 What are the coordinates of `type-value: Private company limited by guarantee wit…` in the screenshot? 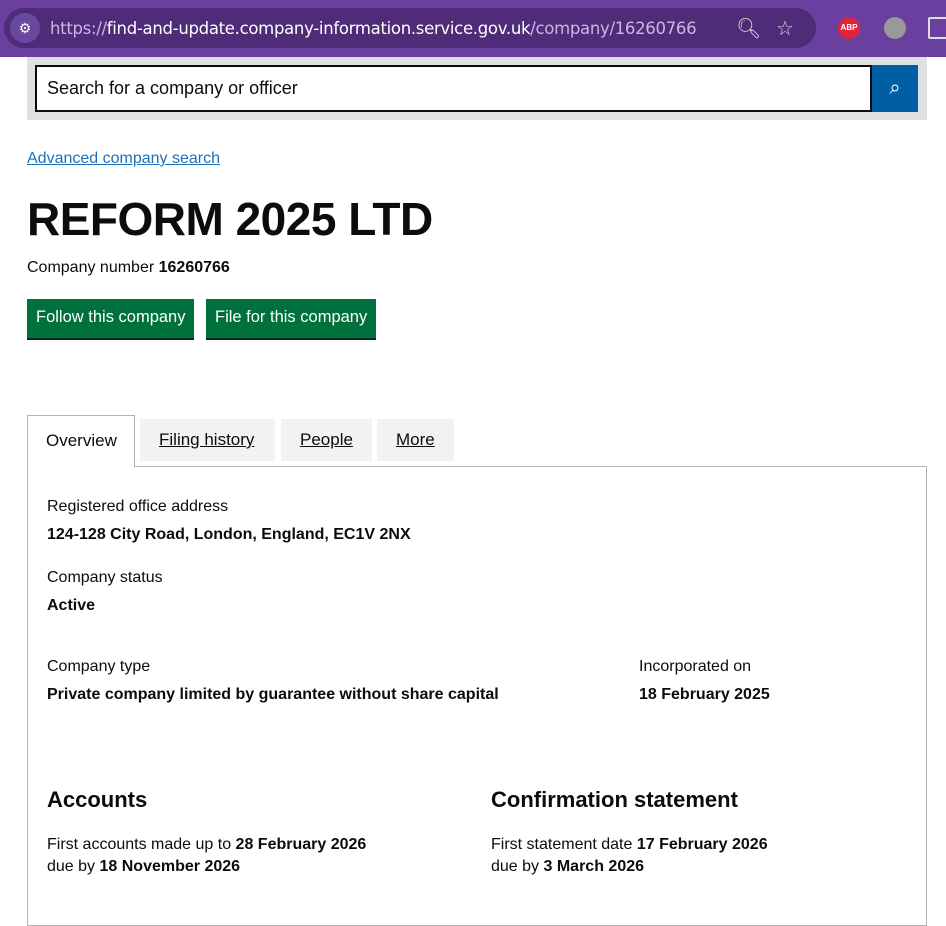 It's located at (273, 694).